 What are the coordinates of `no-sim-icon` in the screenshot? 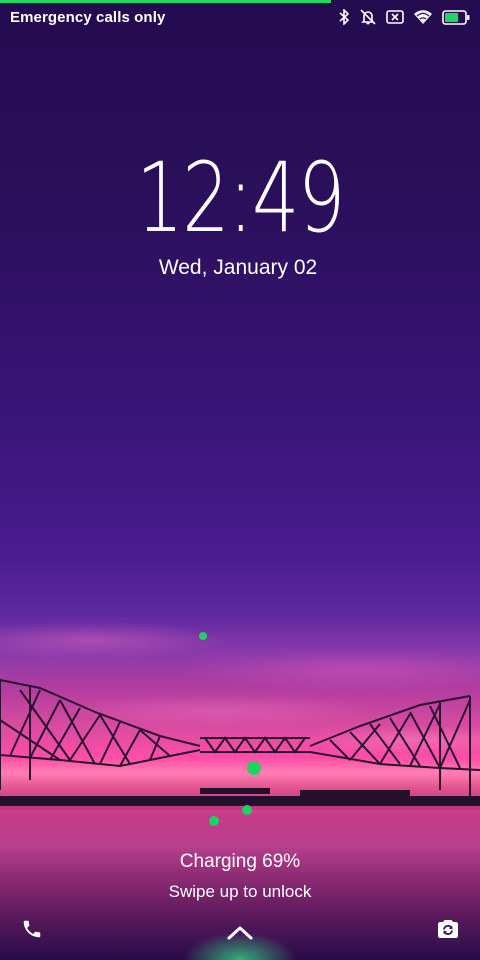 It's located at (395, 17).